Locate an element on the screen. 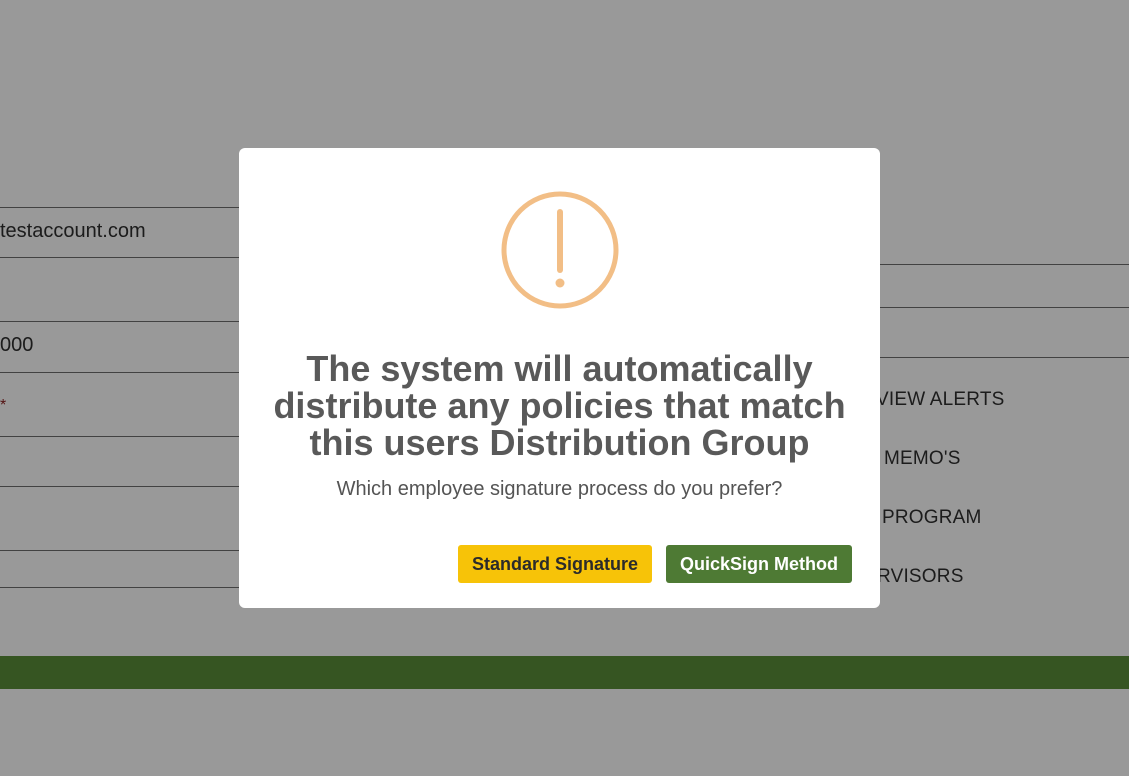  quicksign-method-button: QuickSign Method is located at coordinates (759, 564).